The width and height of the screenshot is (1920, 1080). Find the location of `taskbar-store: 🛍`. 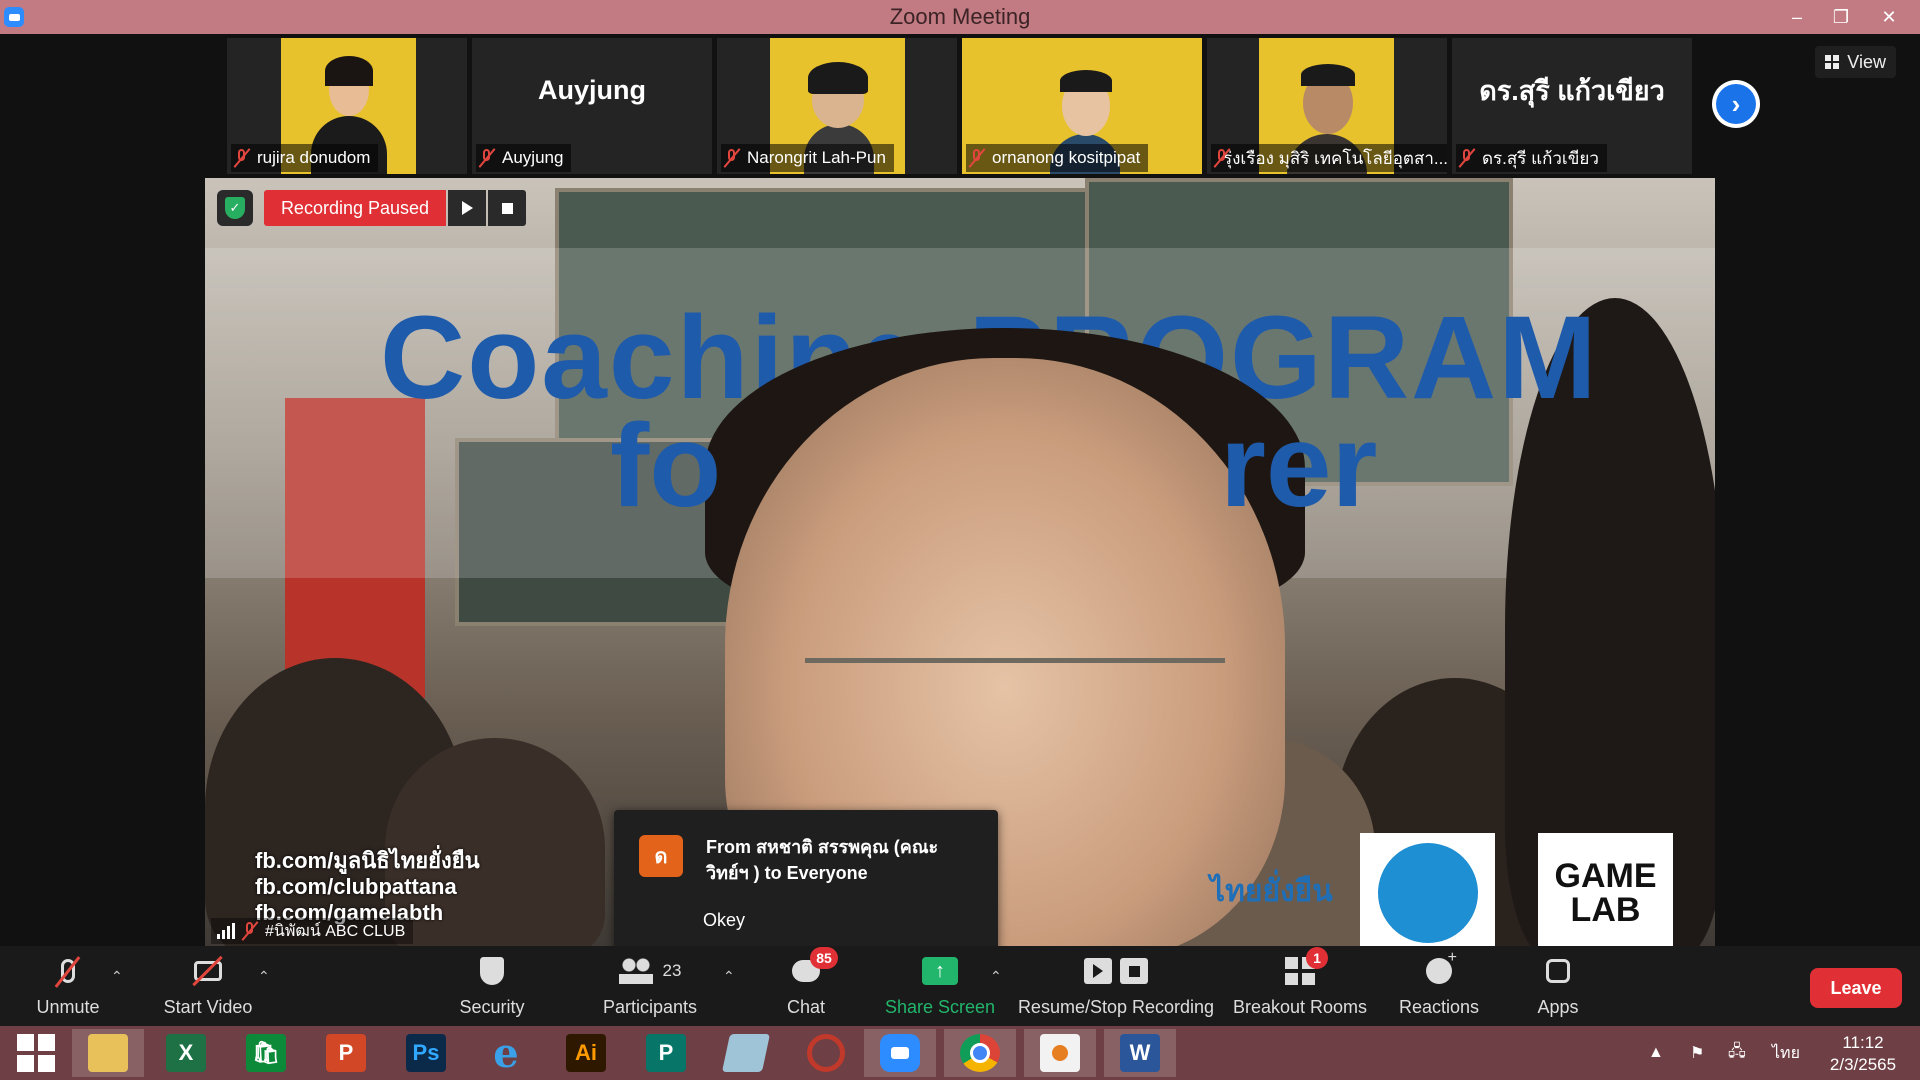

taskbar-store: 🛍 is located at coordinates (266, 1053).